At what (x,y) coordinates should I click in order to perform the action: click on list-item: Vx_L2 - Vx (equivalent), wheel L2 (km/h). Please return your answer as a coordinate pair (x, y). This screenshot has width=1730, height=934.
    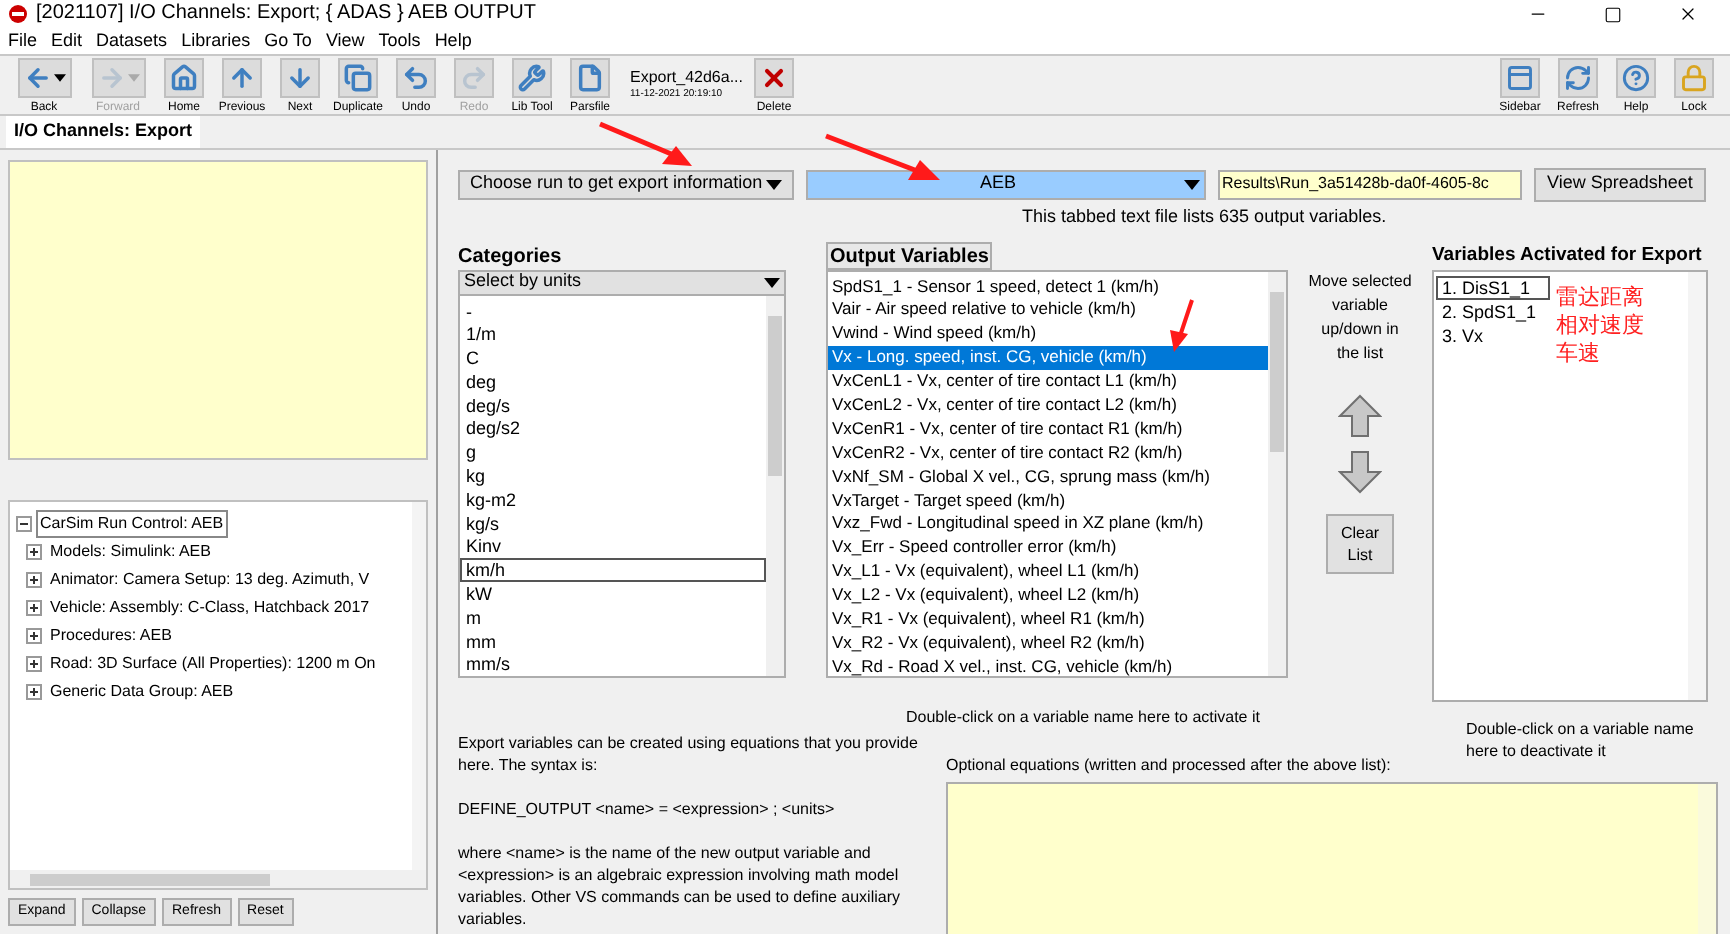
    Looking at the image, I should click on (1048, 596).